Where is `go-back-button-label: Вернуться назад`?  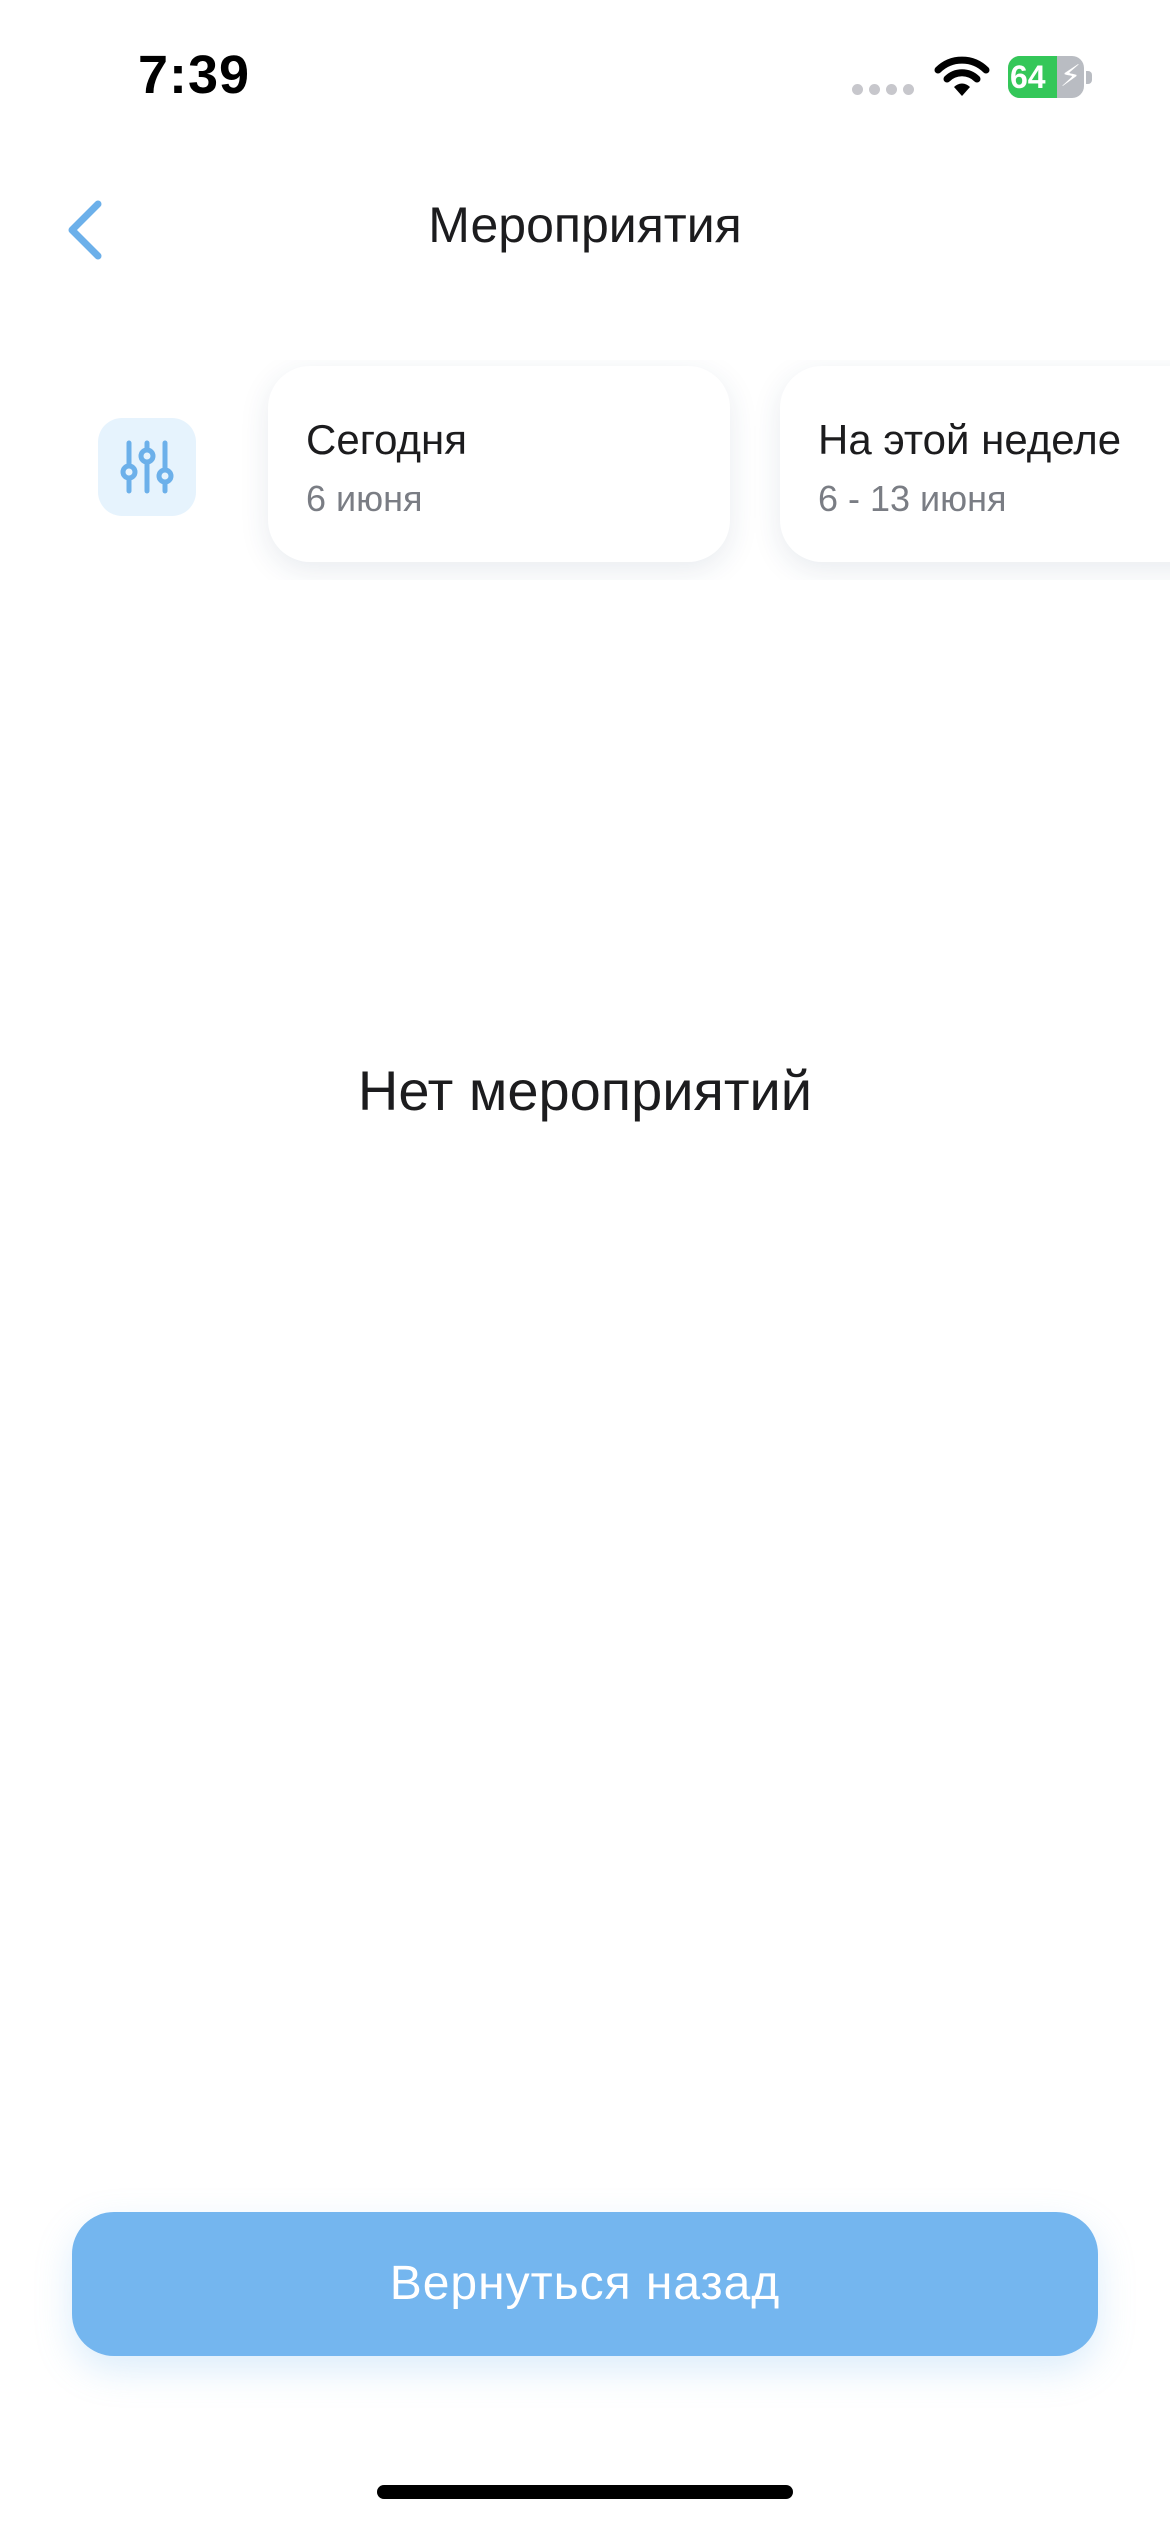 go-back-button-label: Вернуться назад is located at coordinates (585, 2283).